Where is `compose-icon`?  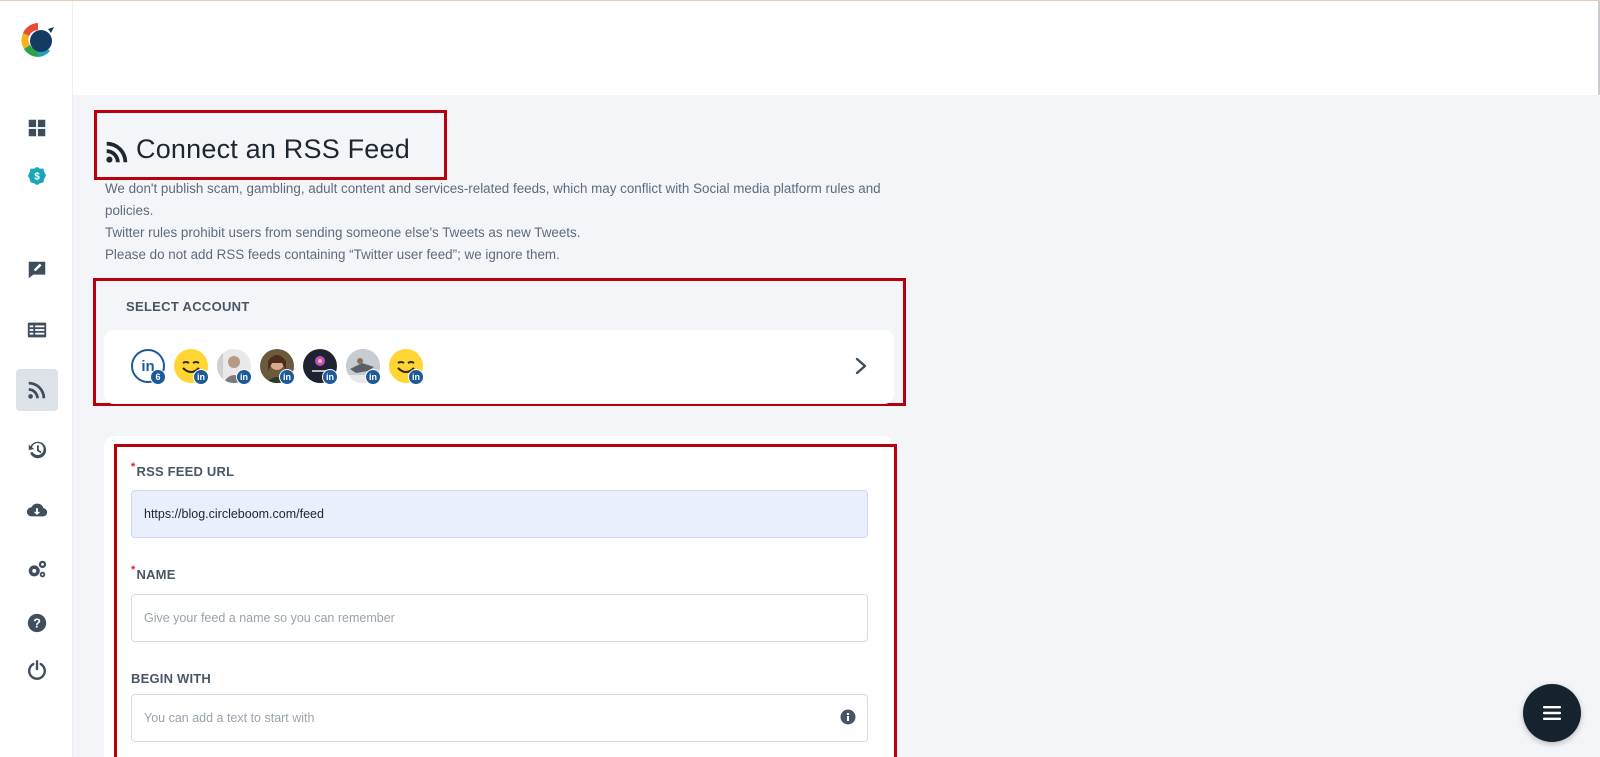
compose-icon is located at coordinates (37, 270).